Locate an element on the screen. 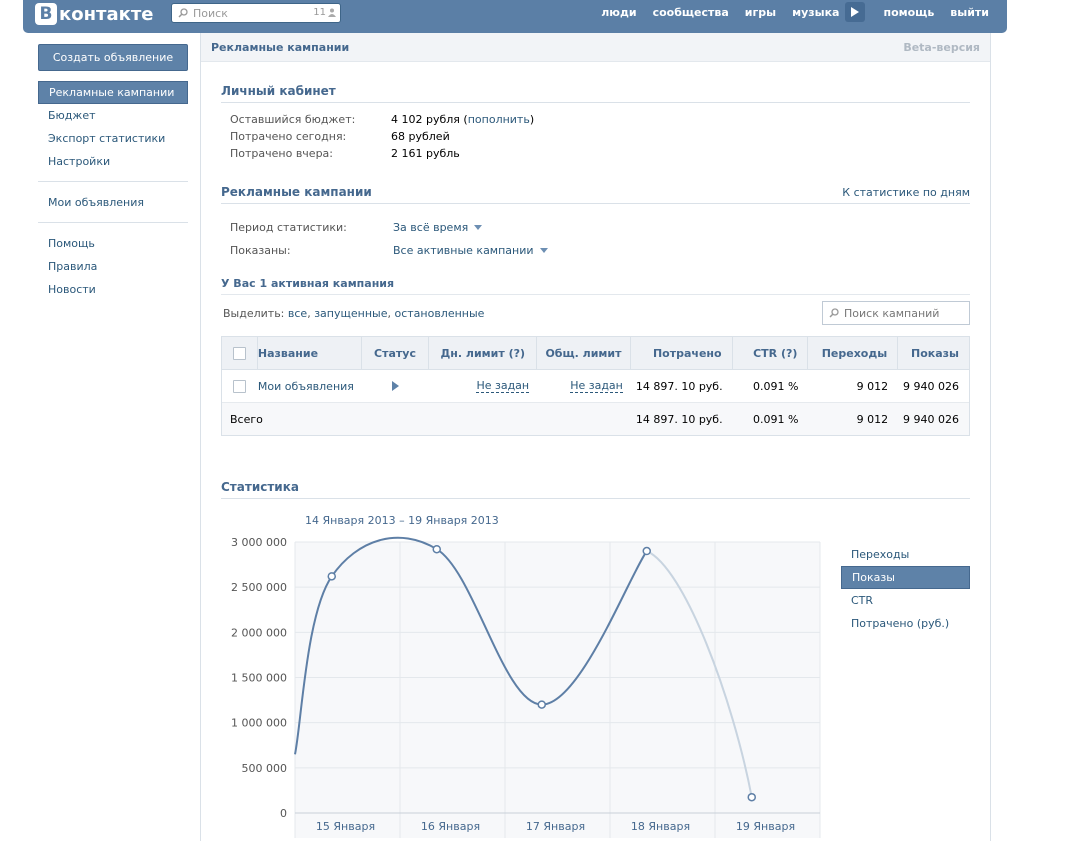  daily-stats-link: К статистике по дням is located at coordinates (906, 192).